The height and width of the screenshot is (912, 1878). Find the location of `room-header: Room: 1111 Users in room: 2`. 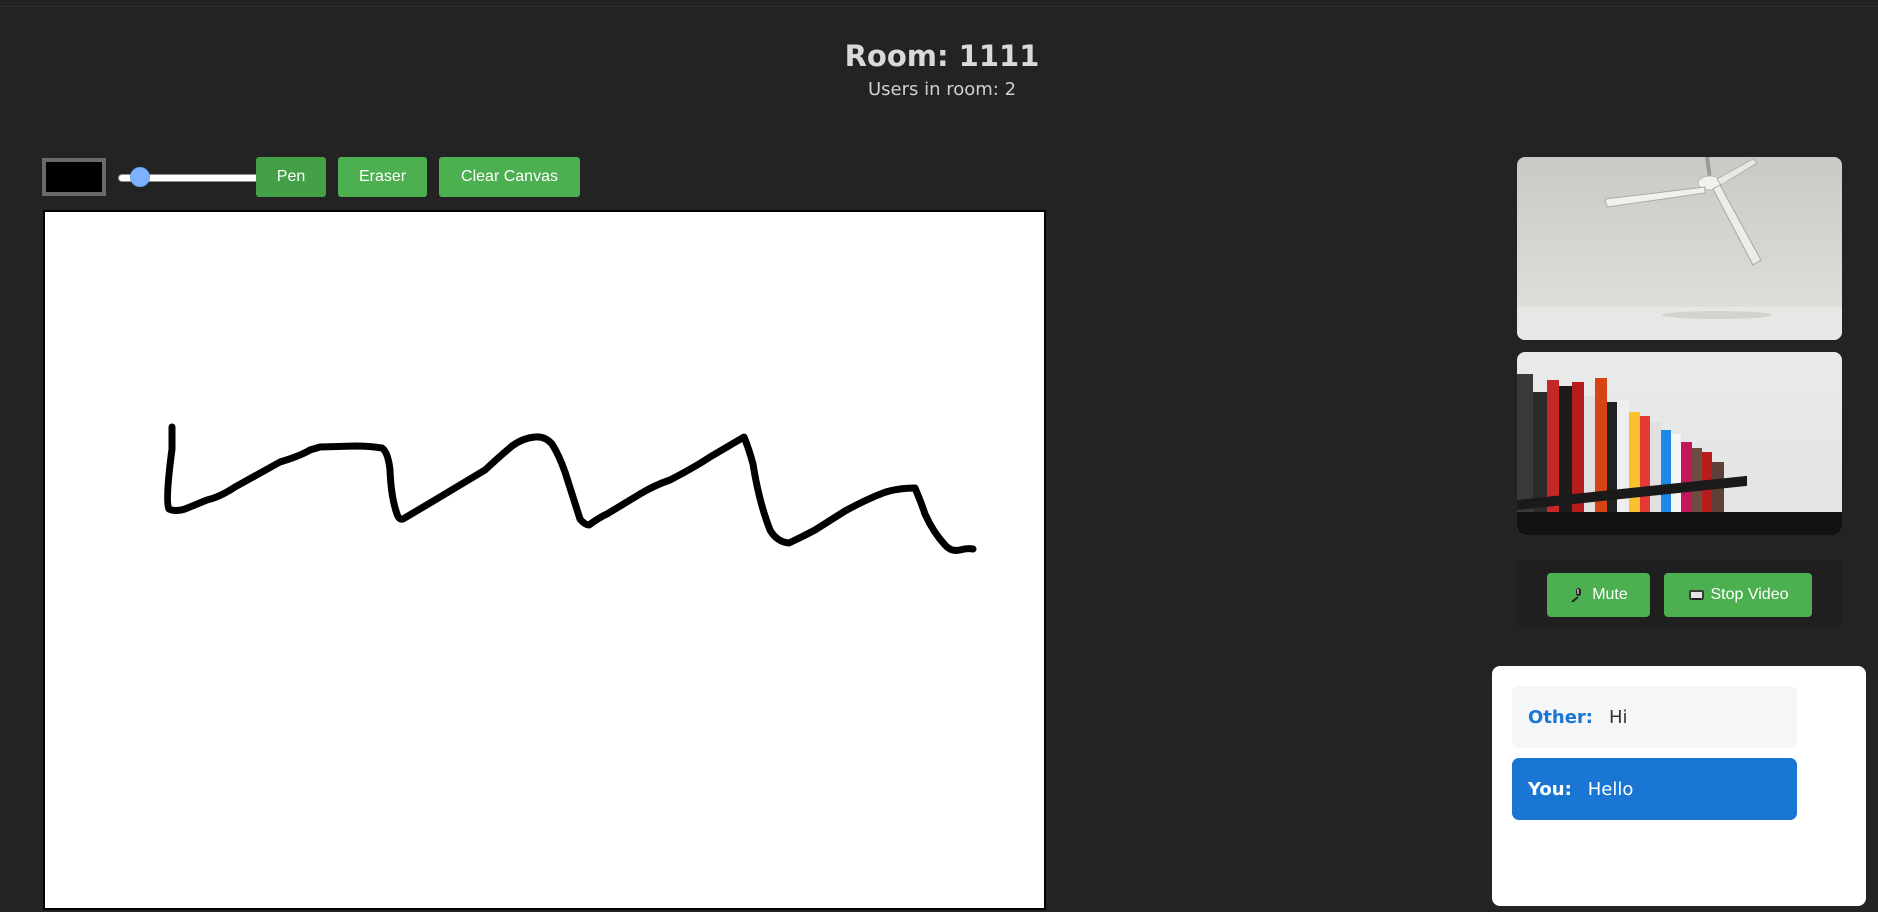

room-header: Room: 1111 Users in room: 2 is located at coordinates (939, 68).